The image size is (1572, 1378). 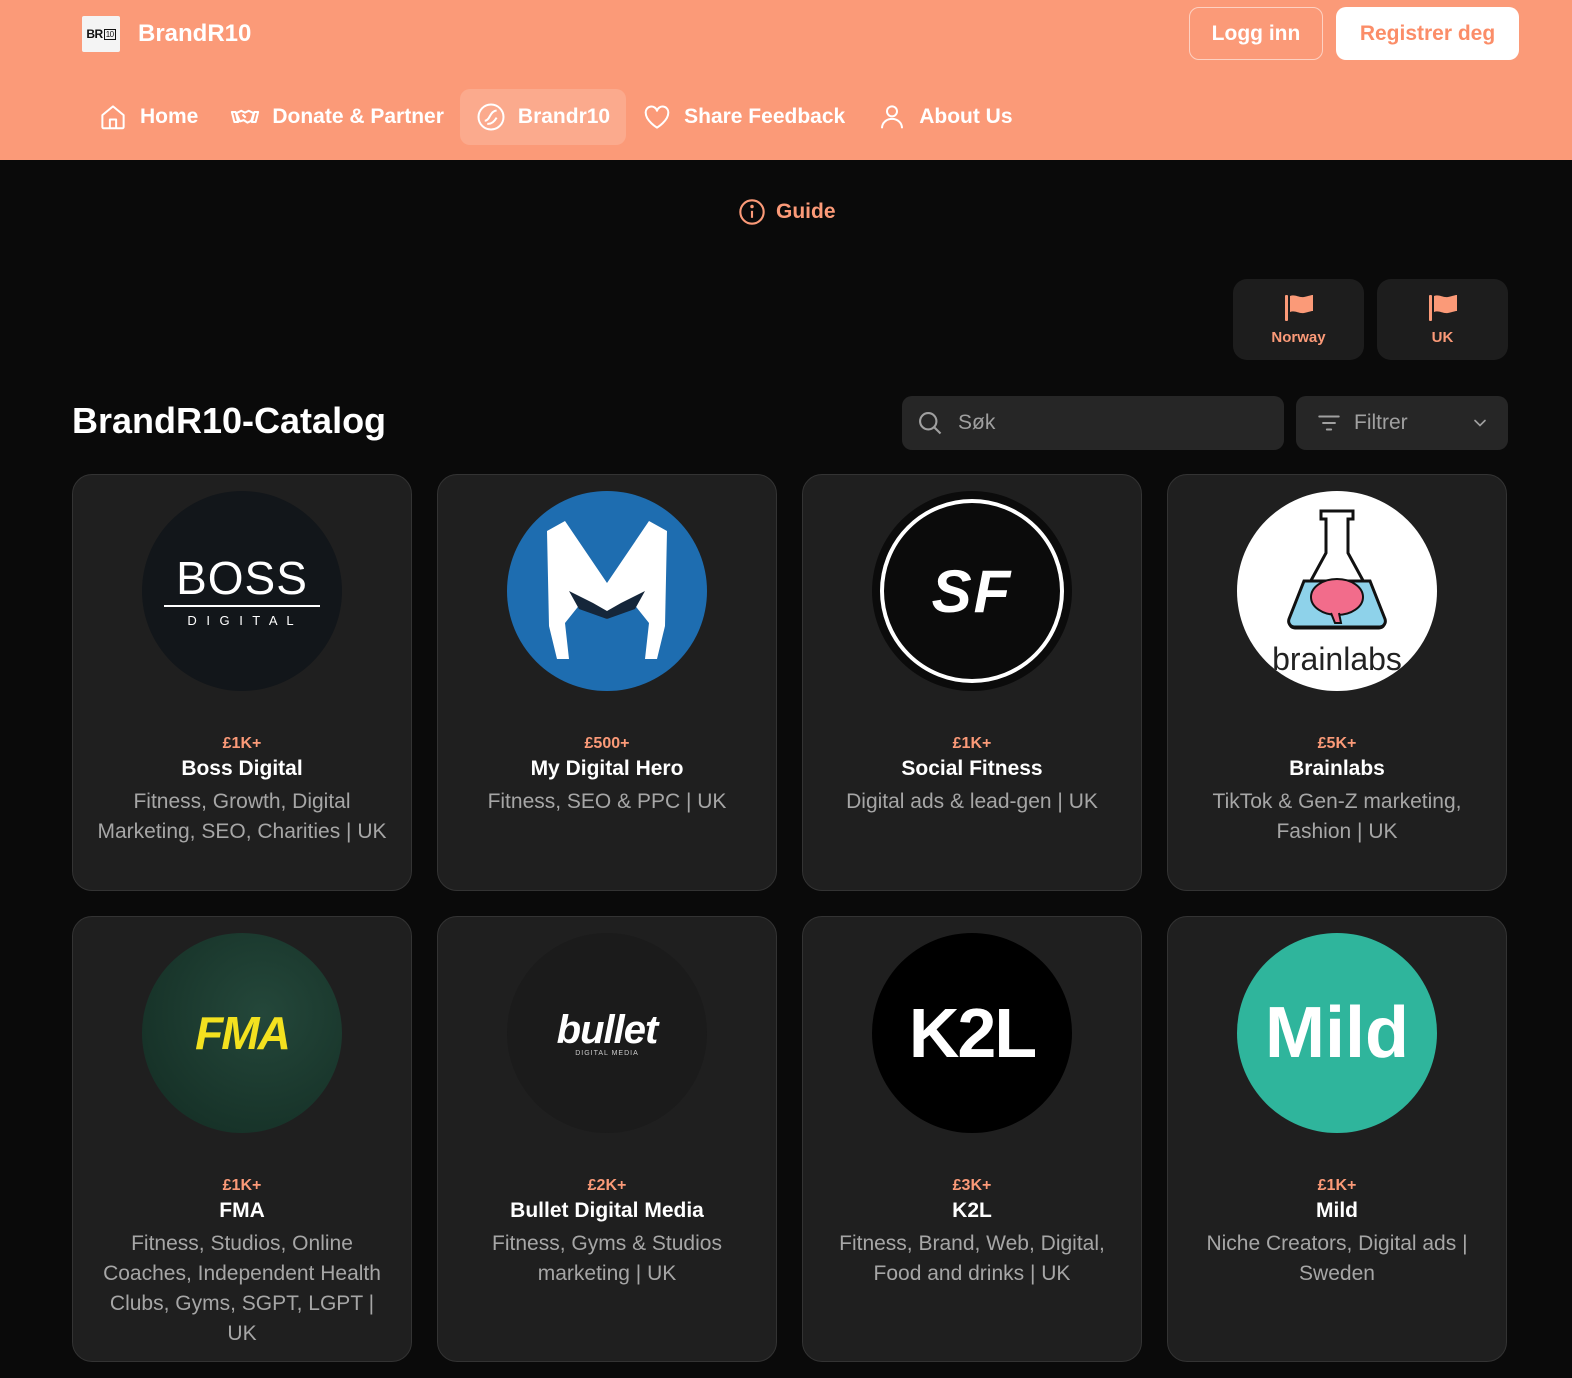 What do you see at coordinates (607, 743) in the screenshot?
I see `card-price: £500+` at bounding box center [607, 743].